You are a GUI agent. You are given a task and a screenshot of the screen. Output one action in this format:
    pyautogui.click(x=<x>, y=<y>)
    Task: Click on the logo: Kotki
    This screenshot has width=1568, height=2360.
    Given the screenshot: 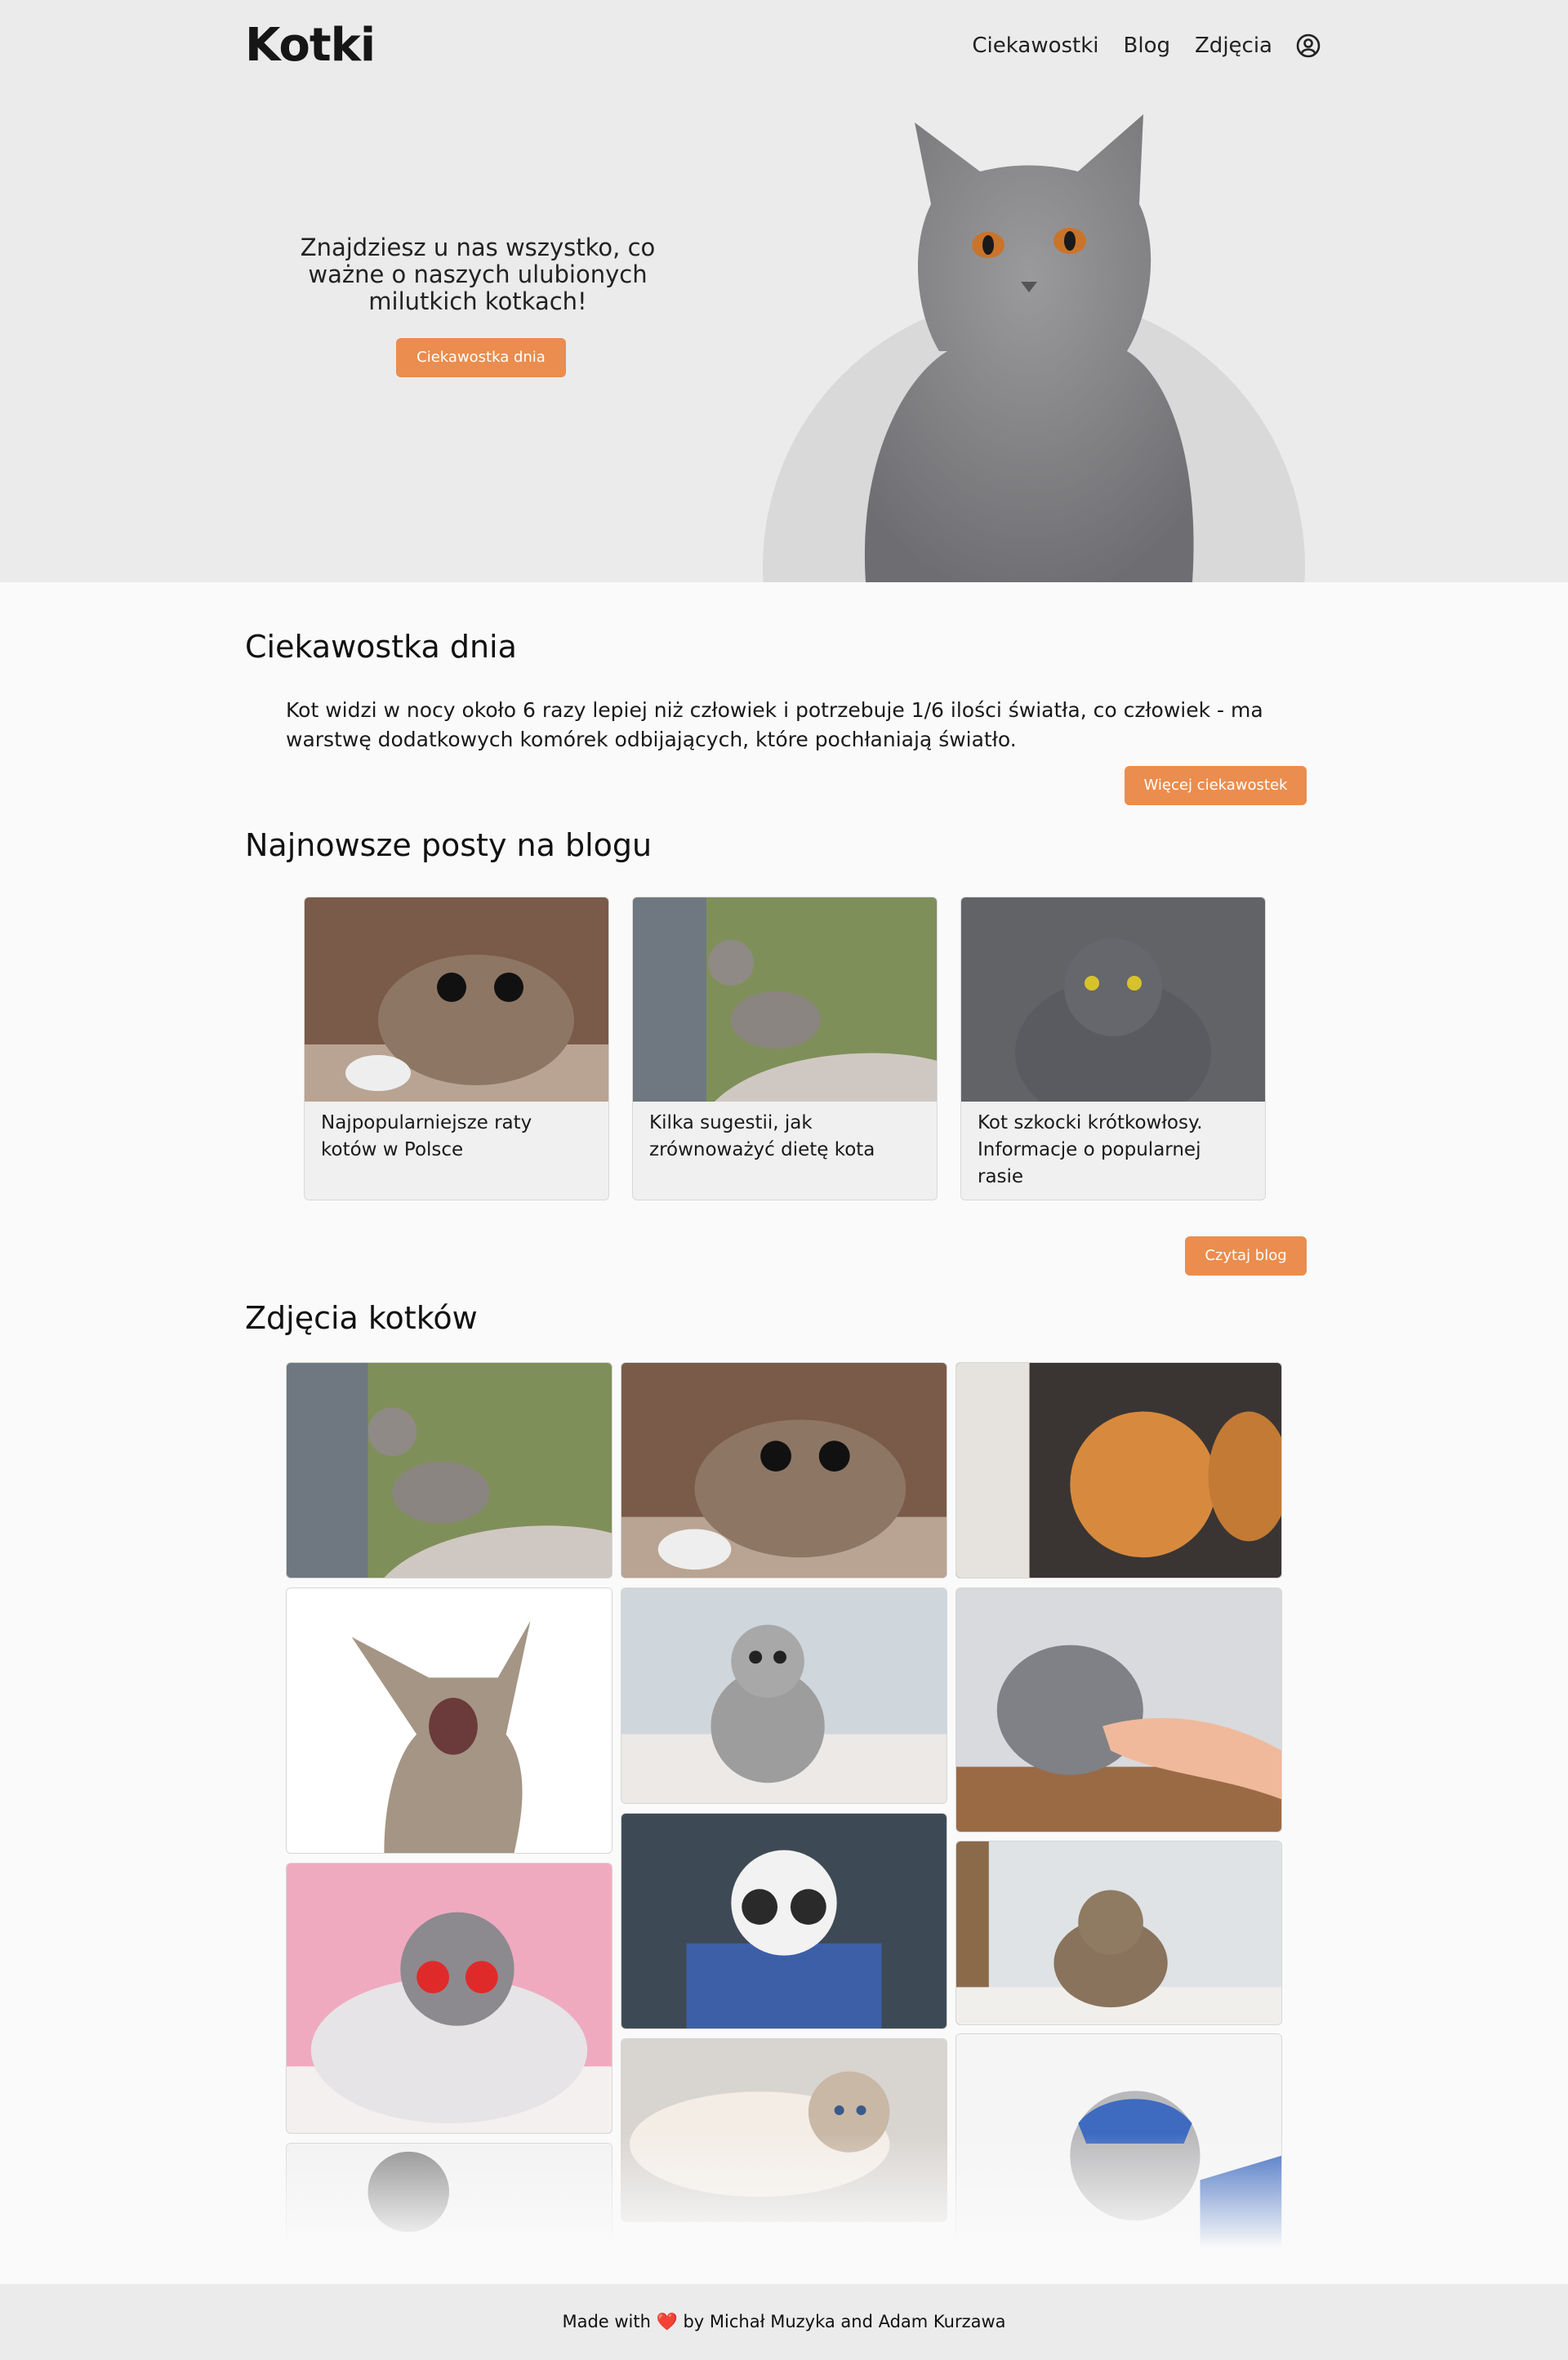 What is the action you would take?
    pyautogui.click(x=310, y=46)
    